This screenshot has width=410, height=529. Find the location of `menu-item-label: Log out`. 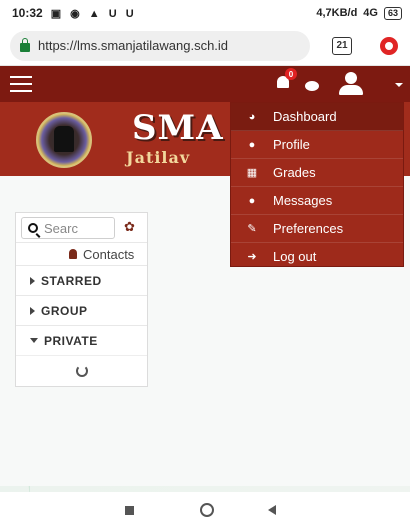

menu-item-label: Log out is located at coordinates (295, 256).